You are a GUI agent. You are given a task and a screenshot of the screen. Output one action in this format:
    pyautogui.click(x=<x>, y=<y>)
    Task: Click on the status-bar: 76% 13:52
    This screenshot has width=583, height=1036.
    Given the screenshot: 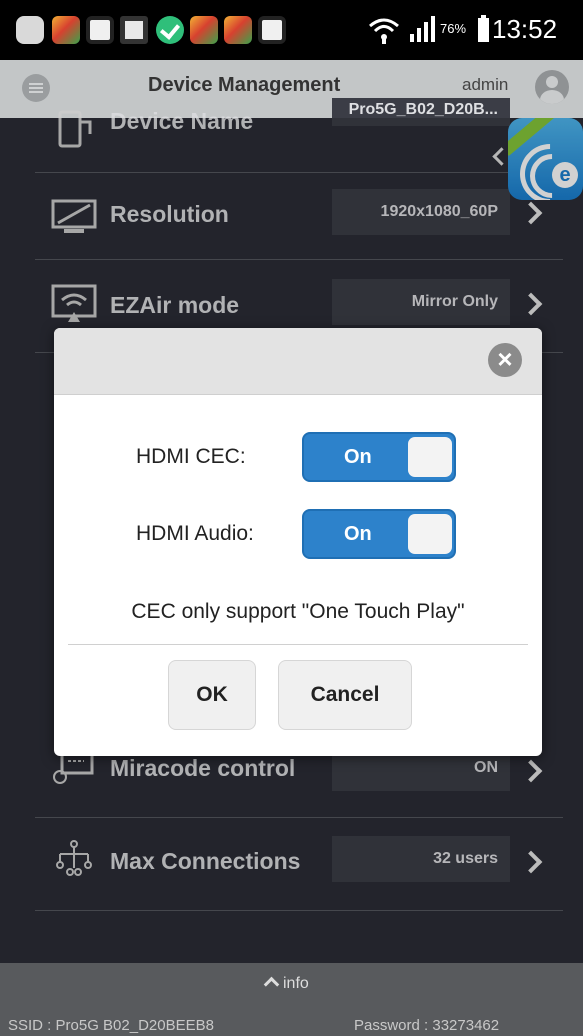 What is the action you would take?
    pyautogui.click(x=291, y=30)
    